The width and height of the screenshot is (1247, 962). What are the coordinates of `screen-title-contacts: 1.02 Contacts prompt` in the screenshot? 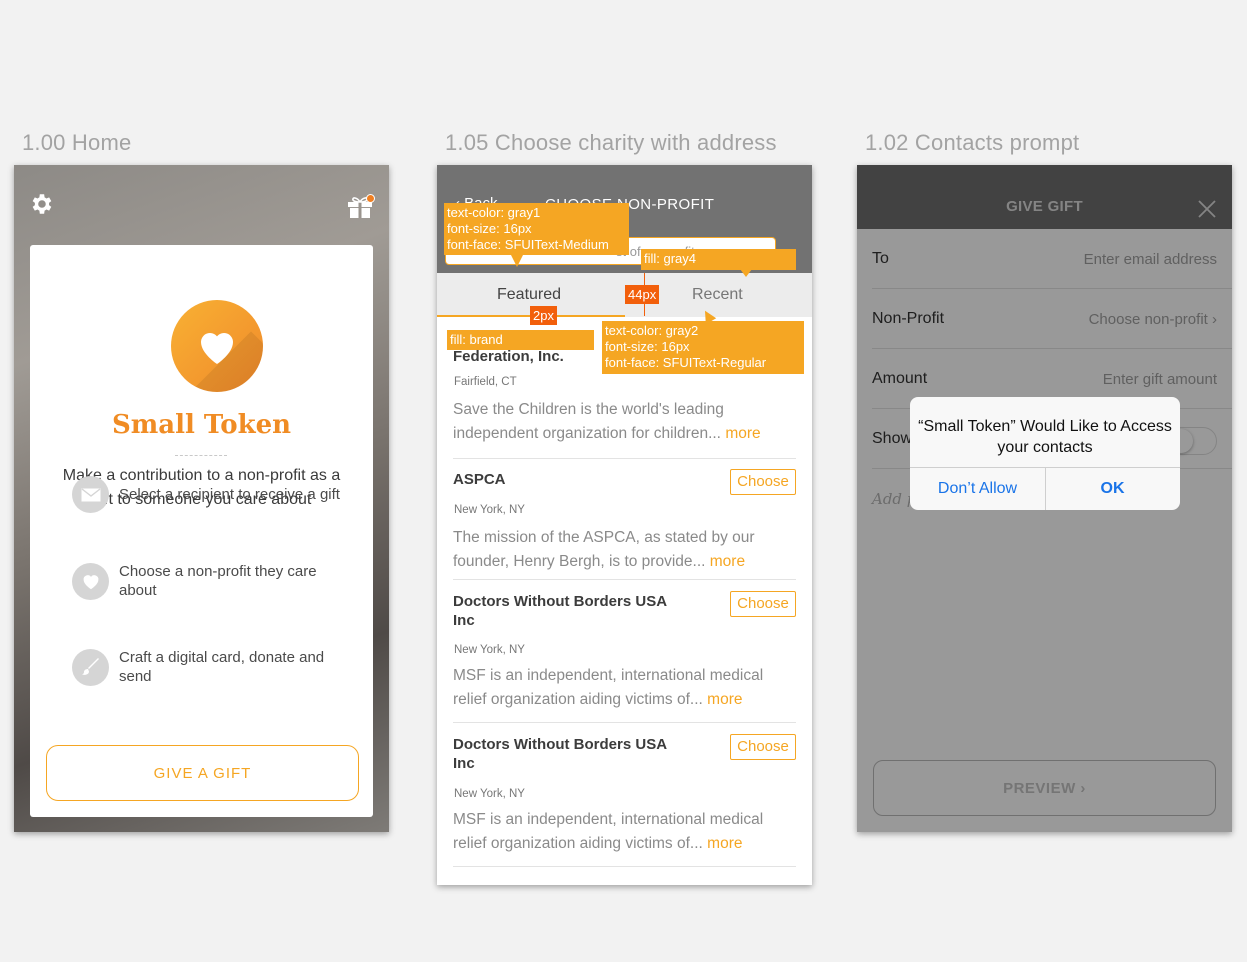 It's located at (972, 142).